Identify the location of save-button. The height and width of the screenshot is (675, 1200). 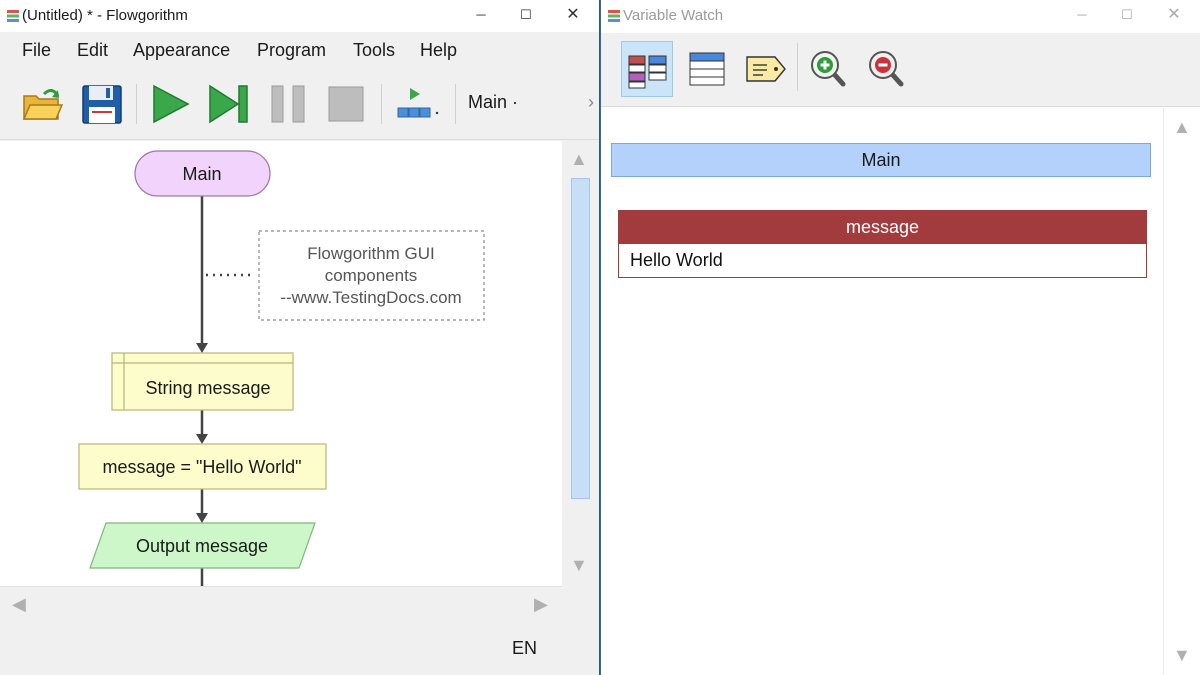
(102, 104).